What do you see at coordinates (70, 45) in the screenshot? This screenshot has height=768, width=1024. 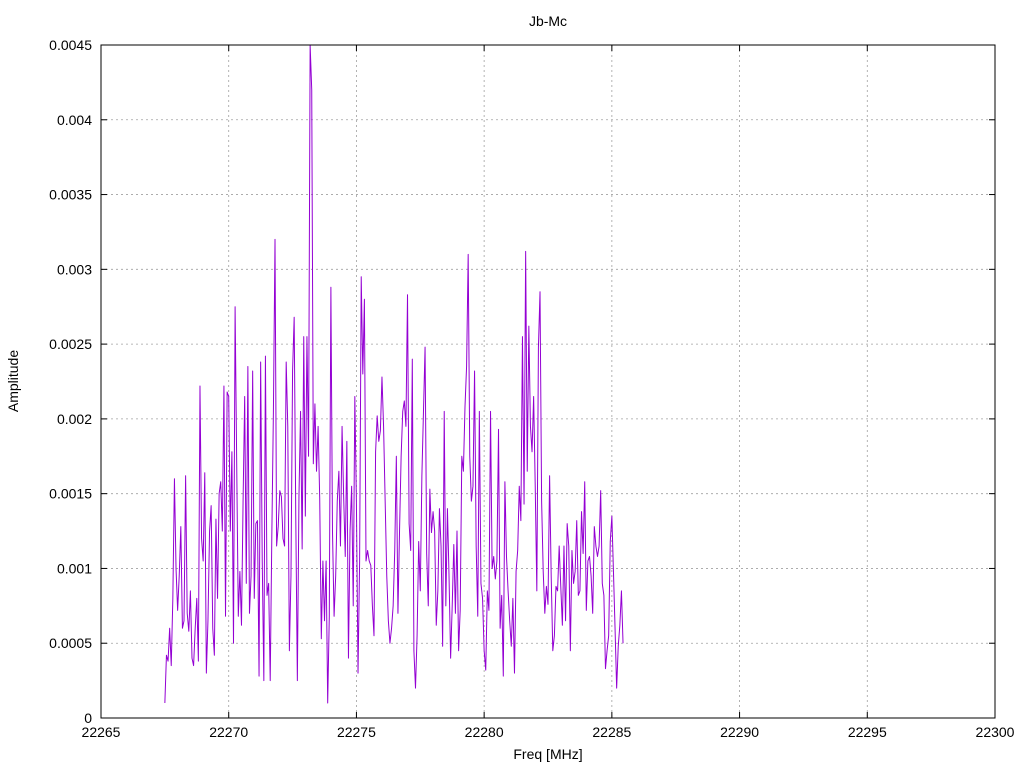 I see `y-tick-label: 0.0045` at bounding box center [70, 45].